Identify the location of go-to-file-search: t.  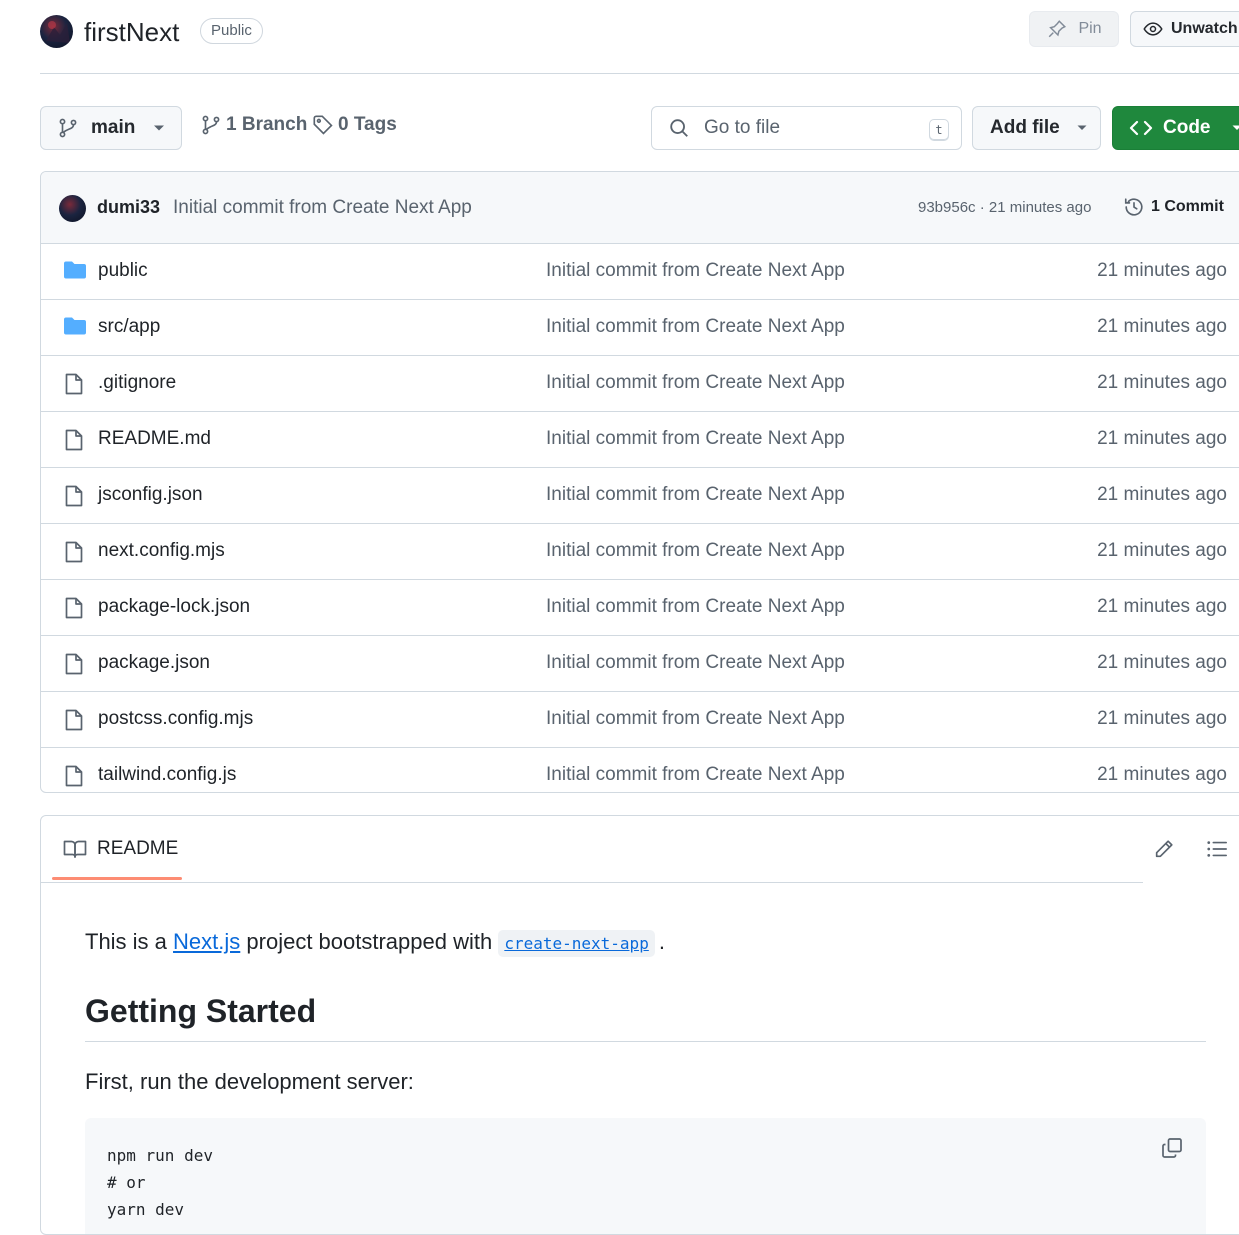
(806, 128).